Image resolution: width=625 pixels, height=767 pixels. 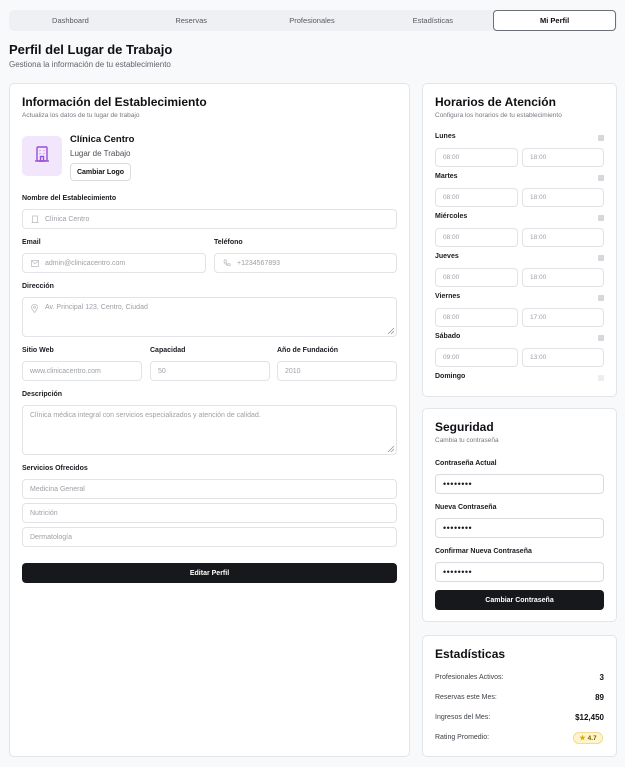 I want to click on current-password-input: ••••••••, so click(x=519, y=484).